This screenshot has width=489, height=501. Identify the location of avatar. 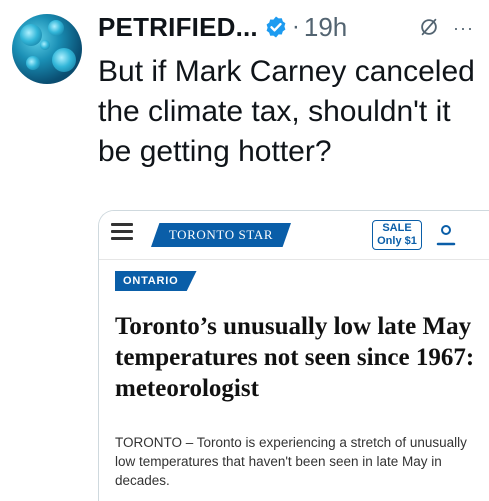
(47, 49).